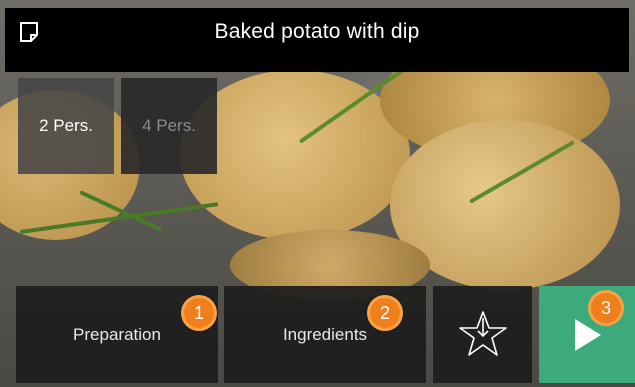 Image resolution: width=635 pixels, height=387 pixels. Describe the element at coordinates (606, 308) in the screenshot. I see `badge-3: 3` at that location.